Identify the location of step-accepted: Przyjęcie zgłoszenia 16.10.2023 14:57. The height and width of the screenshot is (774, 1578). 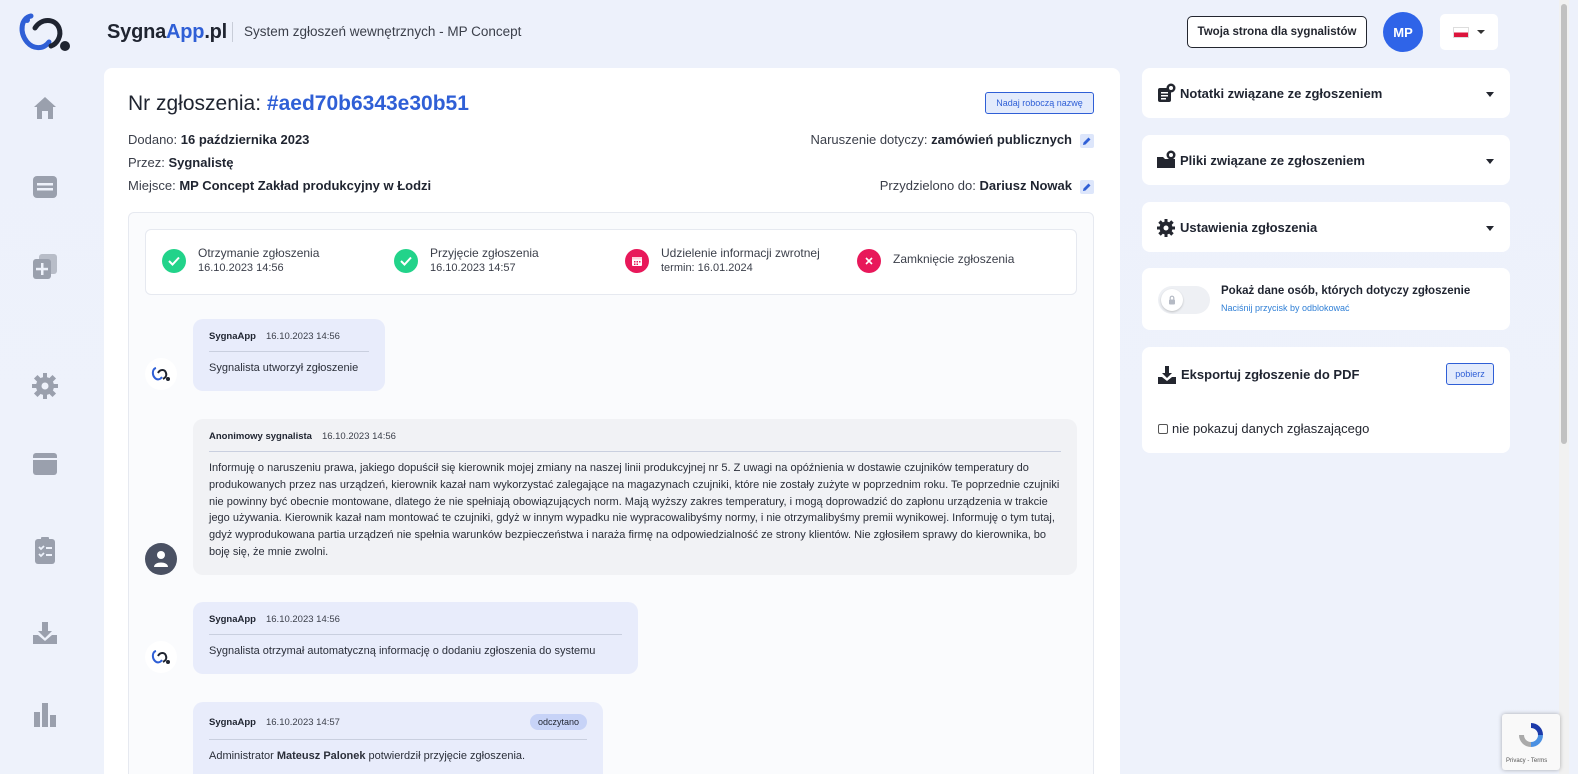
(466, 260).